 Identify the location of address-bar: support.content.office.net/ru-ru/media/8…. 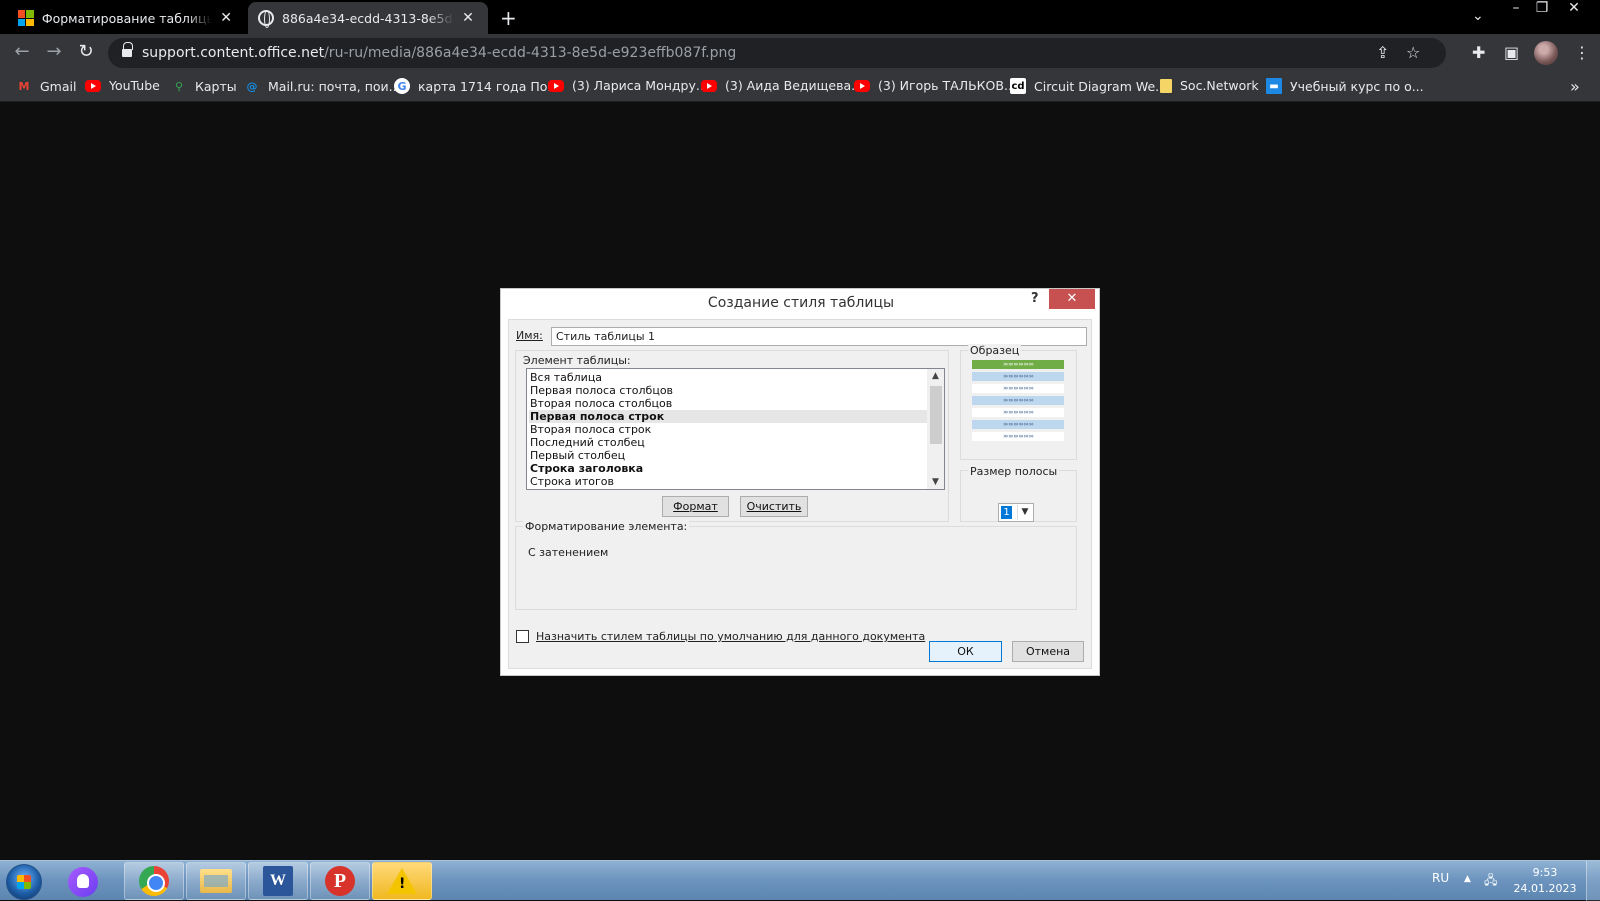
(777, 53).